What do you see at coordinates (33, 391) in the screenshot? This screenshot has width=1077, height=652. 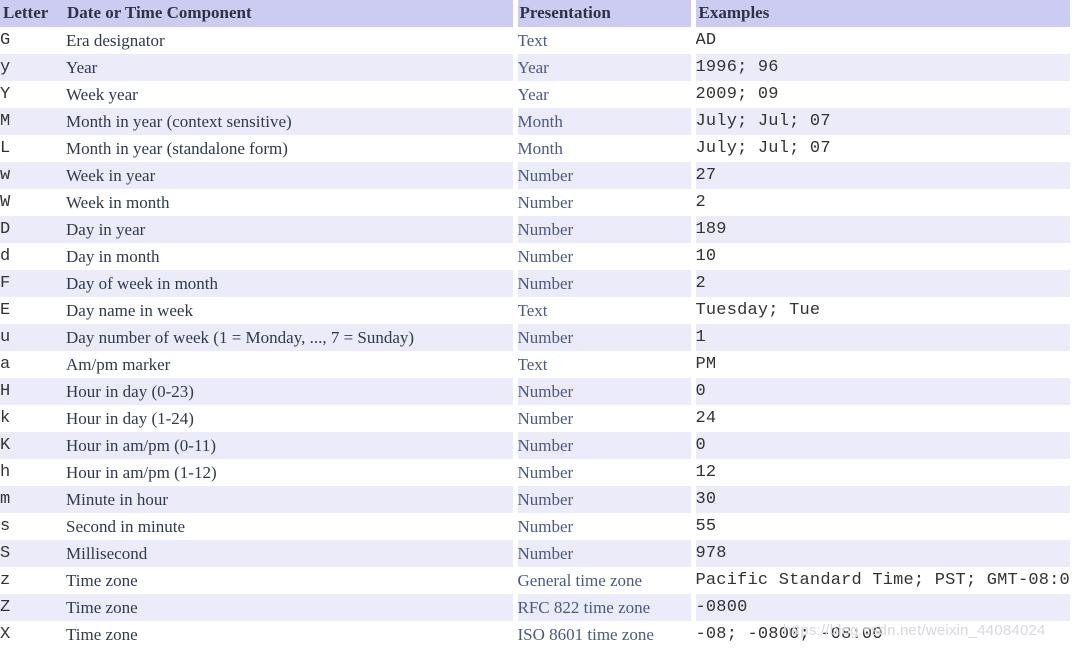 I see `cell-letter: H` at bounding box center [33, 391].